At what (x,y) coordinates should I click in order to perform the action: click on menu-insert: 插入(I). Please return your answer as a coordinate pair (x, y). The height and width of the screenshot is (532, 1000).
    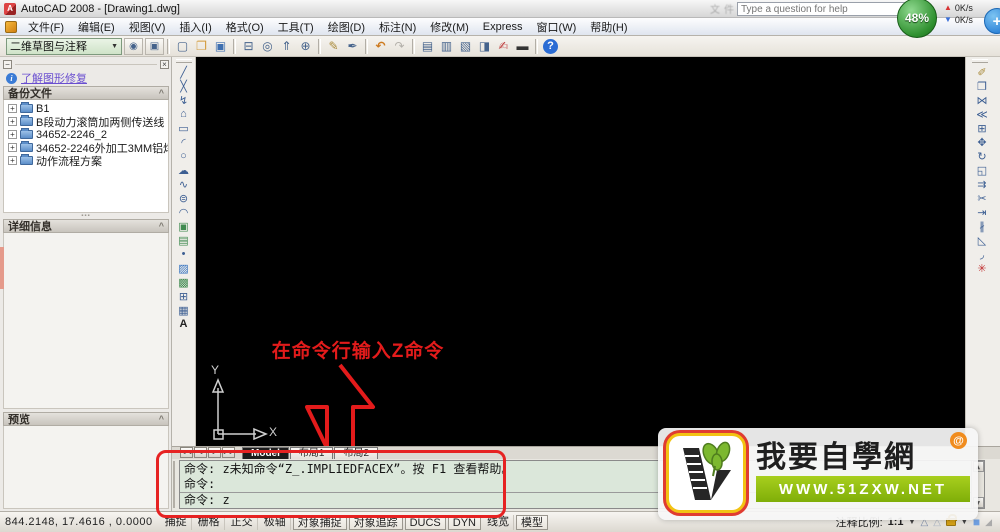
    Looking at the image, I should click on (195, 27).